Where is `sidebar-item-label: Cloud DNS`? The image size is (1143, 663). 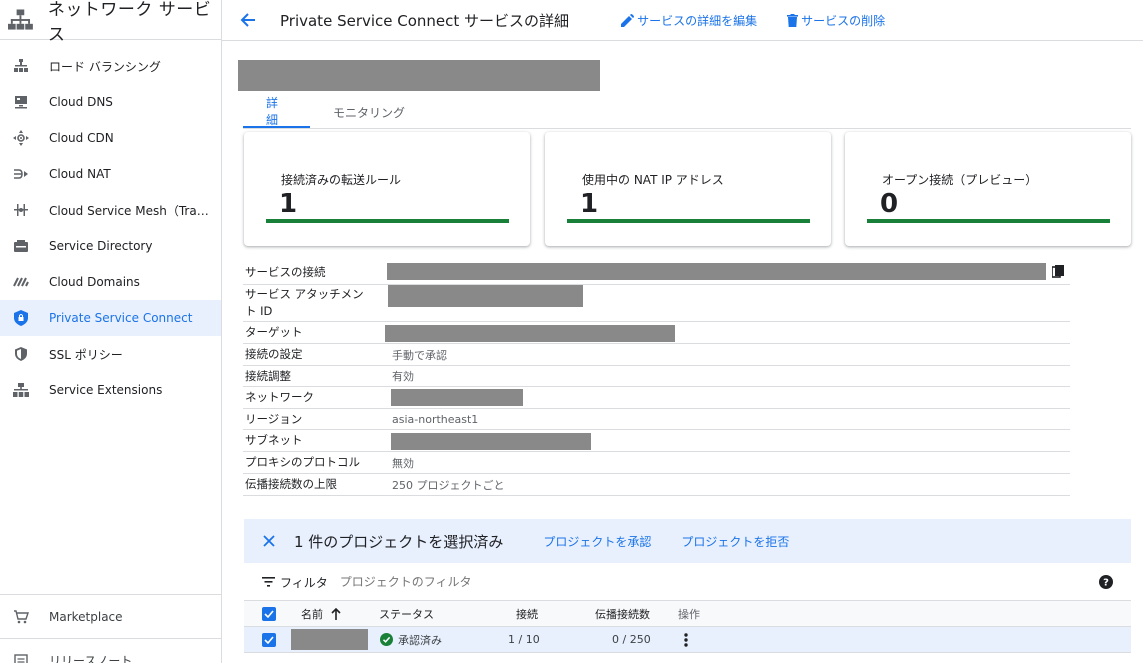 sidebar-item-label: Cloud DNS is located at coordinates (81, 102).